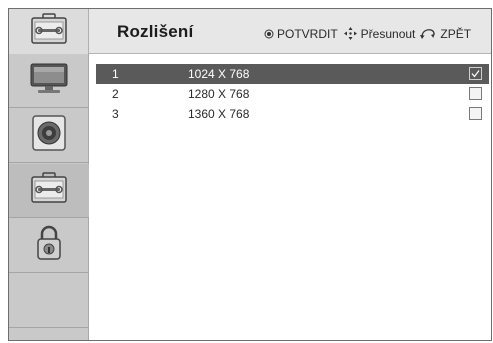  What do you see at coordinates (219, 74) in the screenshot?
I see `option-value: 1024 X 768` at bounding box center [219, 74].